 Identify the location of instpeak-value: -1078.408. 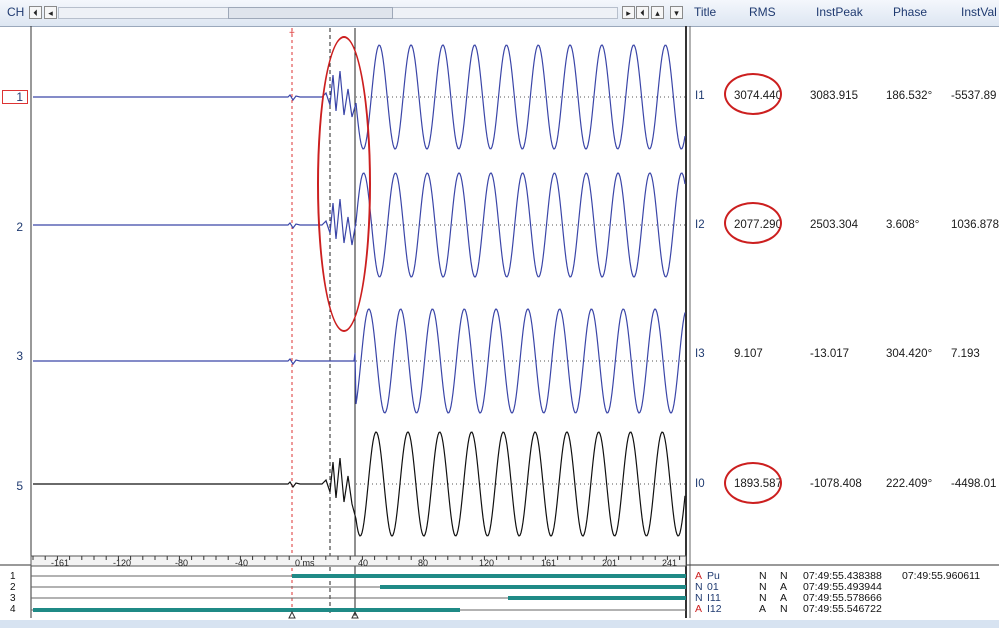
(836, 484).